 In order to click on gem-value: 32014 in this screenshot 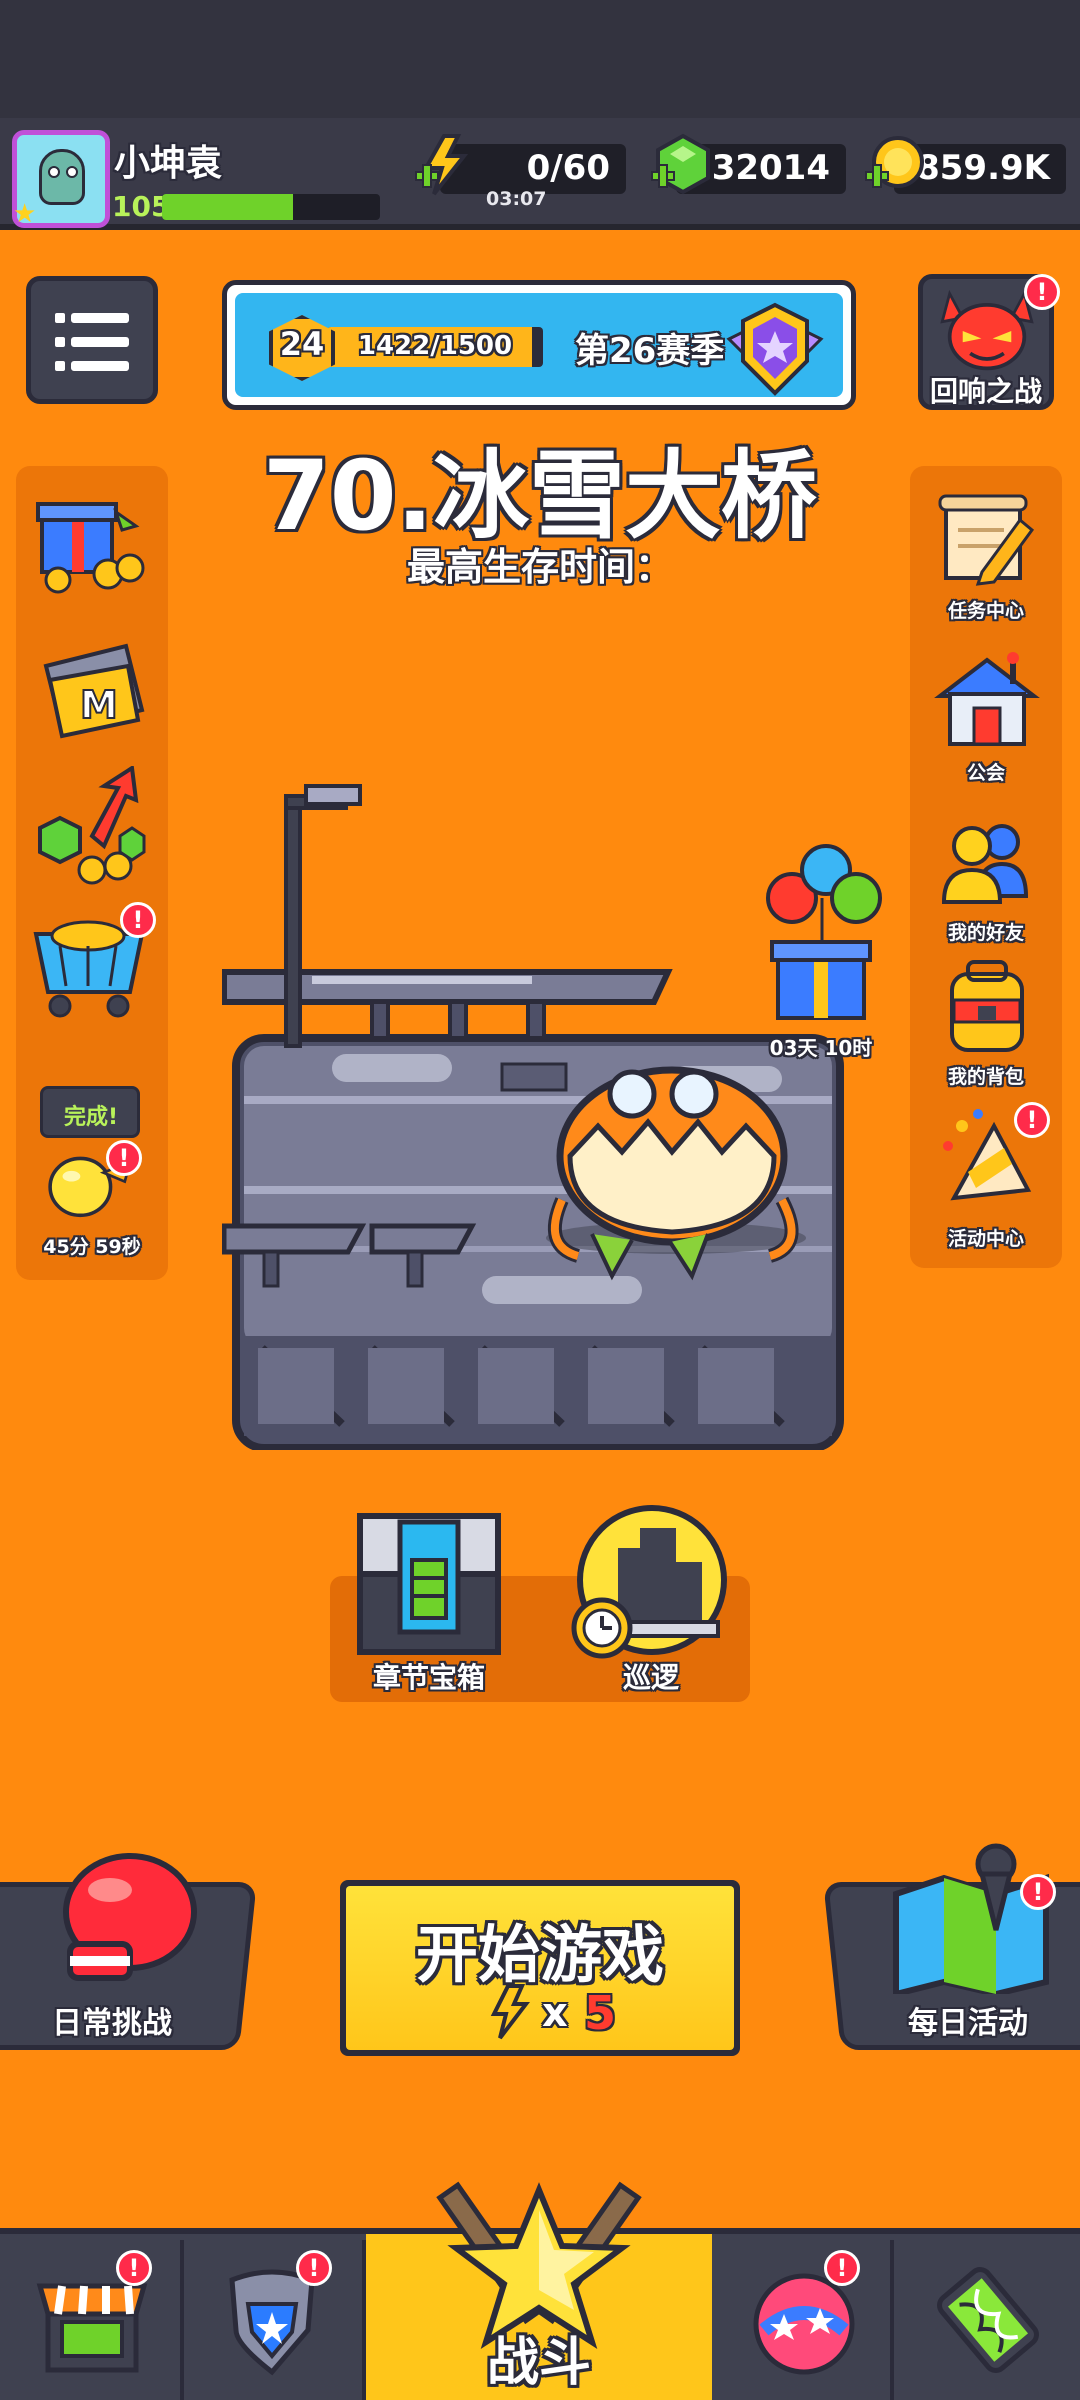, I will do `click(770, 168)`.